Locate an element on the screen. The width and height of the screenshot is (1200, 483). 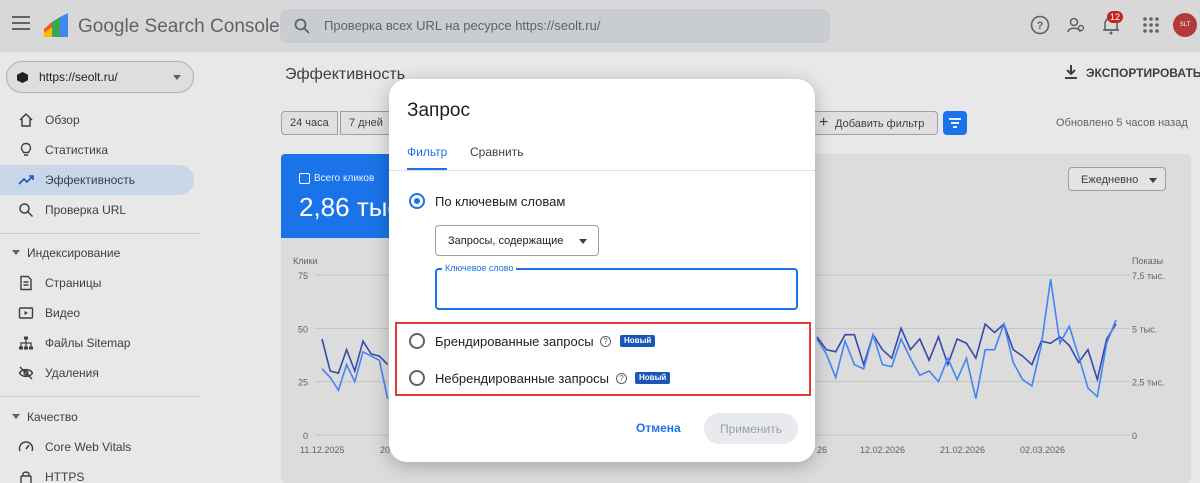
dialog-title: Запрос is located at coordinates (438, 110).